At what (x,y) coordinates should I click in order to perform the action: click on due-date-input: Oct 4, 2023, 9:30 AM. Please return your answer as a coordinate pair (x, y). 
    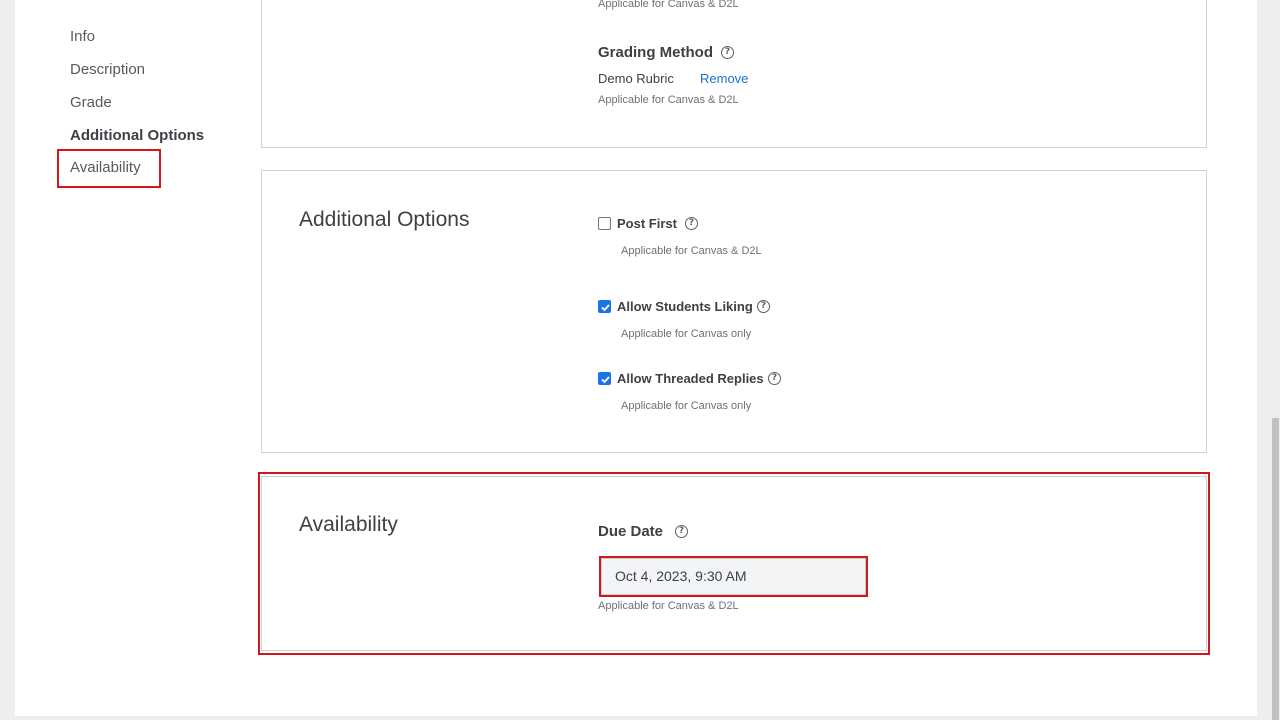
    Looking at the image, I should click on (733, 576).